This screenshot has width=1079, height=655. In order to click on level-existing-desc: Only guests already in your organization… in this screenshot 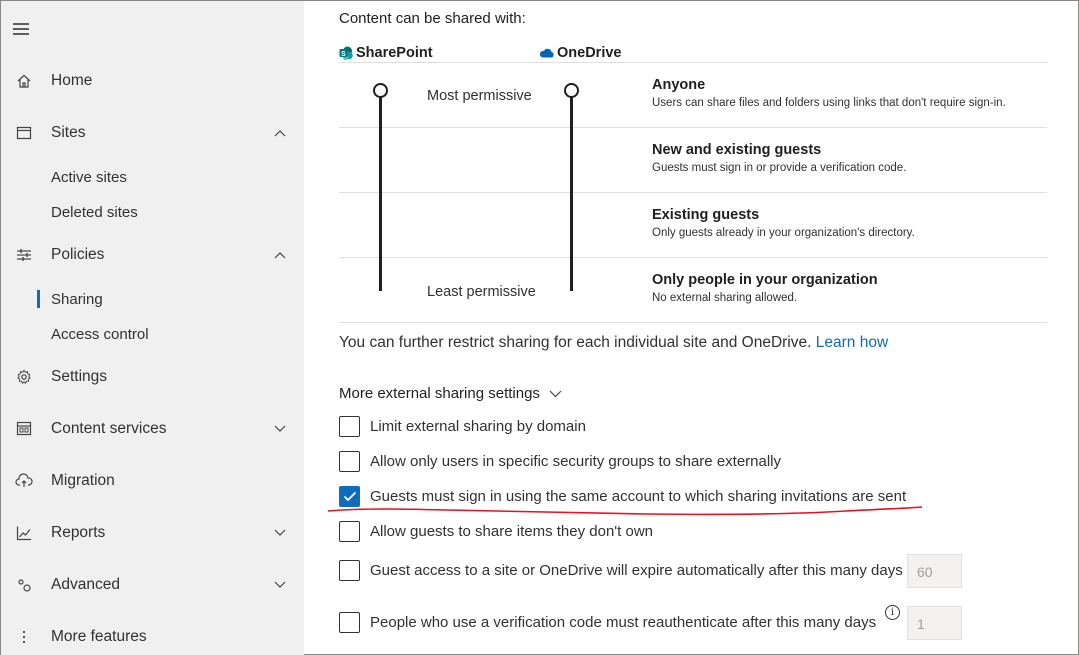, I will do `click(783, 233)`.